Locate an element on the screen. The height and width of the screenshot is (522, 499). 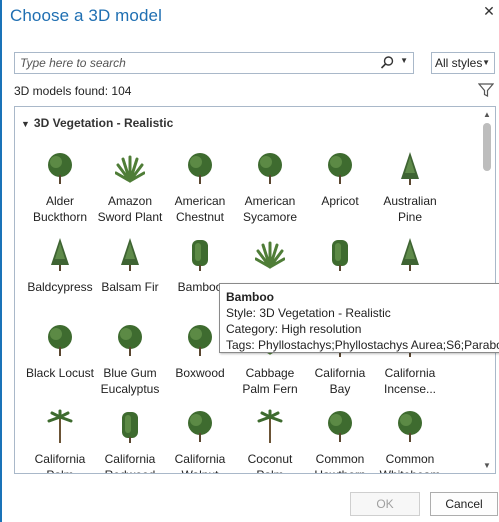
group-title: 3D Vegetation - Realistic is located at coordinates (103, 123).